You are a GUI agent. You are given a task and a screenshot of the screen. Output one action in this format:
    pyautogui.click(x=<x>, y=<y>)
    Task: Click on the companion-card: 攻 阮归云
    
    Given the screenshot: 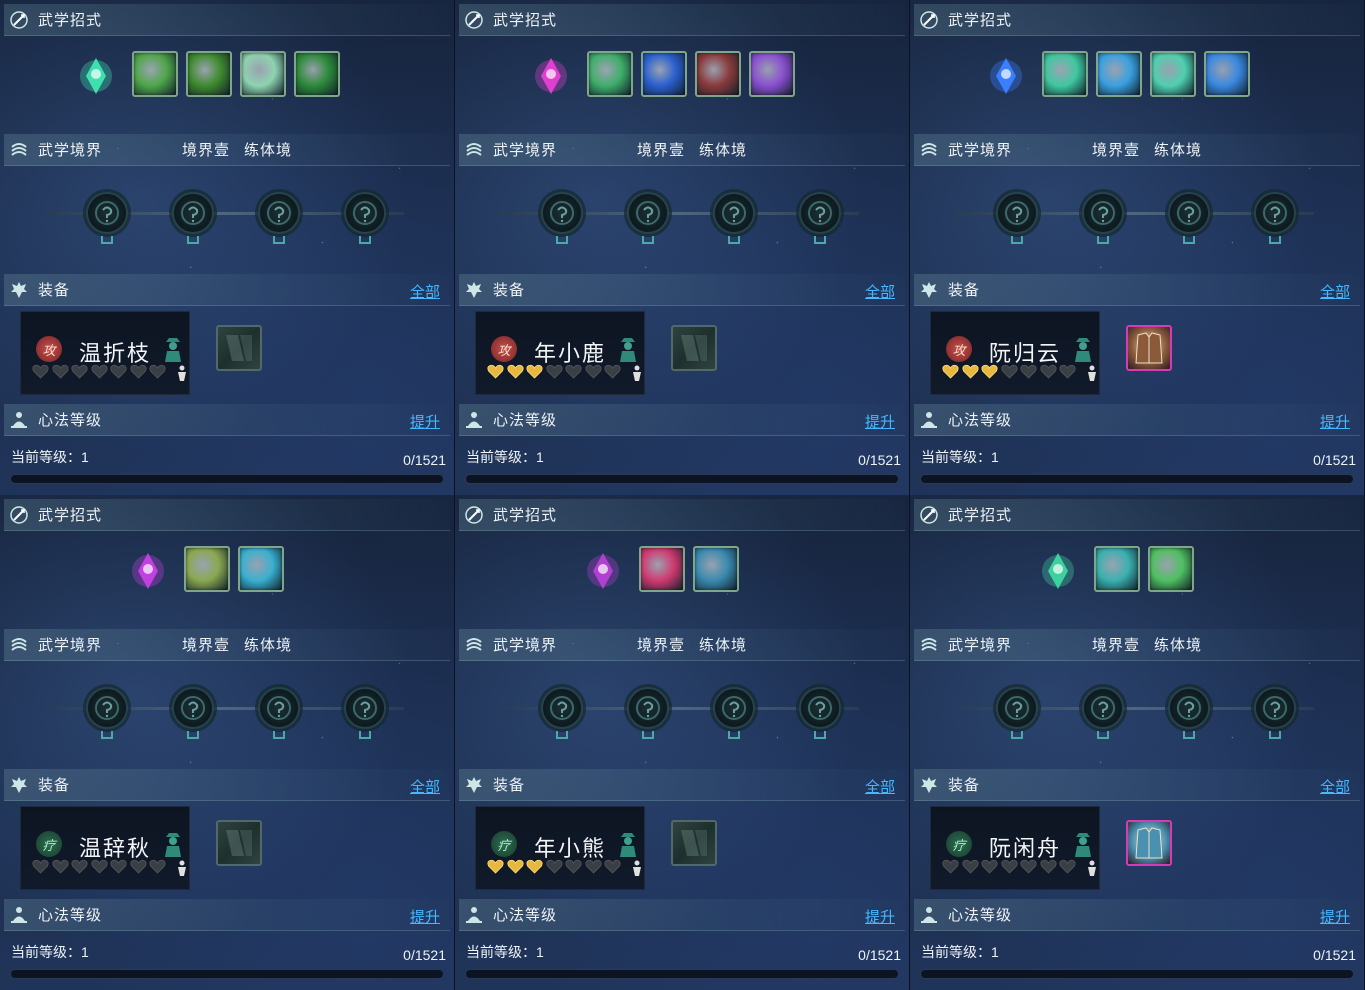 What is the action you would take?
    pyautogui.click(x=1015, y=353)
    